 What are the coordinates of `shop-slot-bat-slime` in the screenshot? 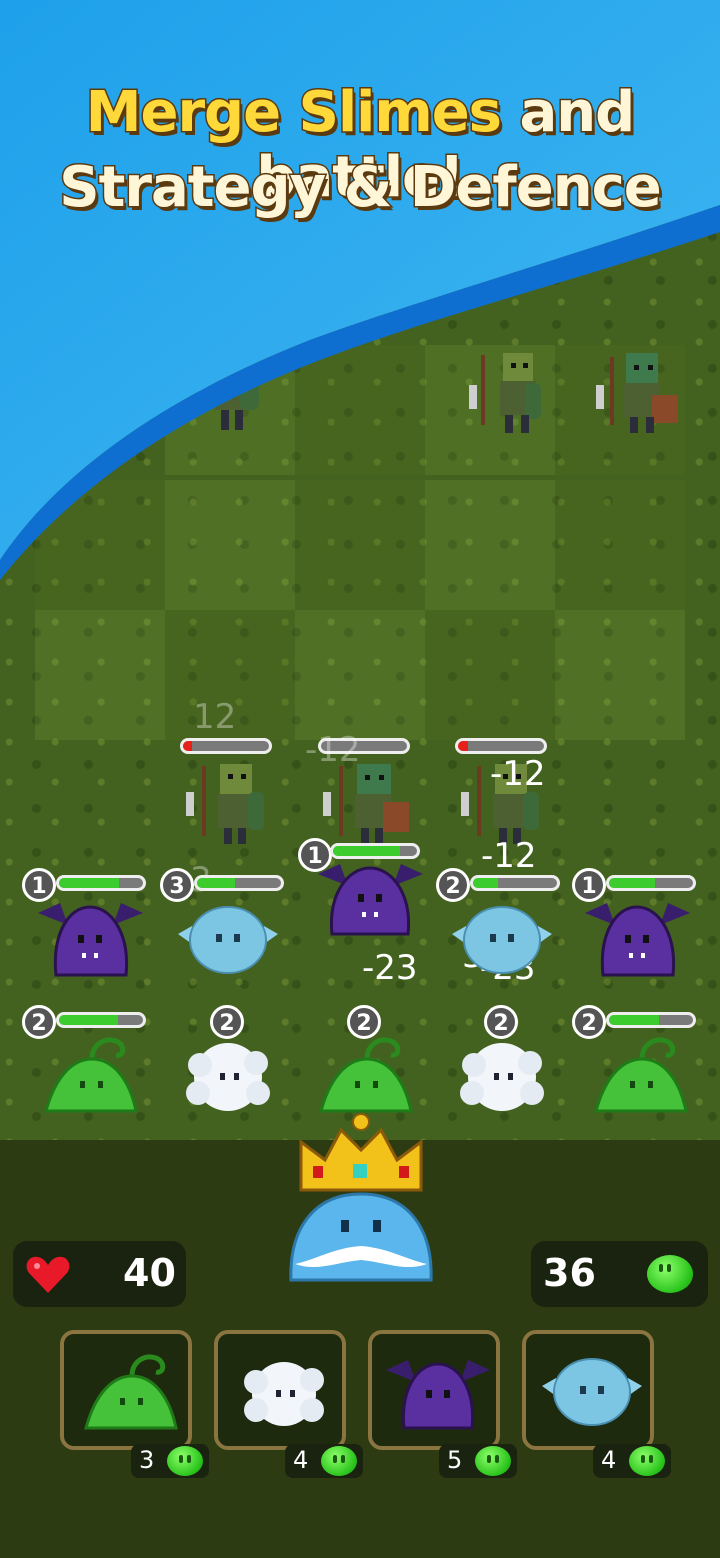 It's located at (434, 1390).